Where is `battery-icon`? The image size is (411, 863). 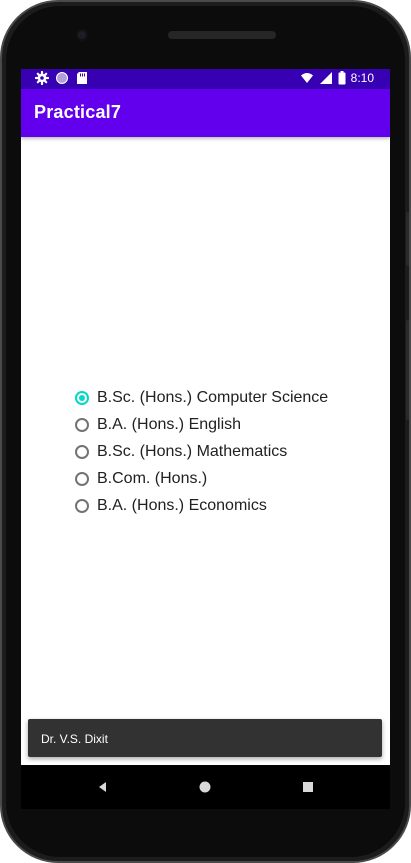
battery-icon is located at coordinates (342, 78).